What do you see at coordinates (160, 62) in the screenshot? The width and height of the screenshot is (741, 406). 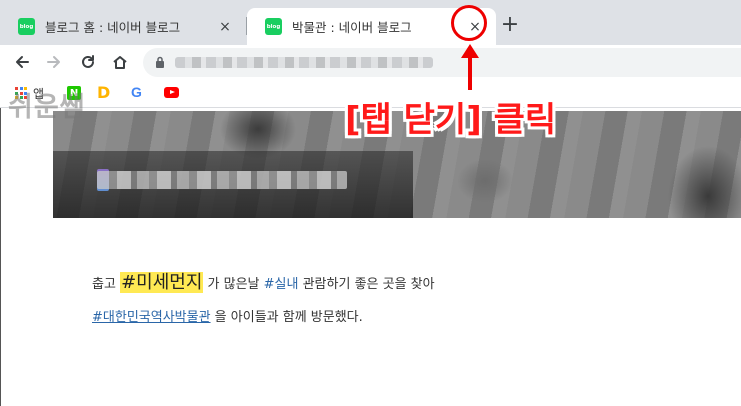 I see `lock-icon` at bounding box center [160, 62].